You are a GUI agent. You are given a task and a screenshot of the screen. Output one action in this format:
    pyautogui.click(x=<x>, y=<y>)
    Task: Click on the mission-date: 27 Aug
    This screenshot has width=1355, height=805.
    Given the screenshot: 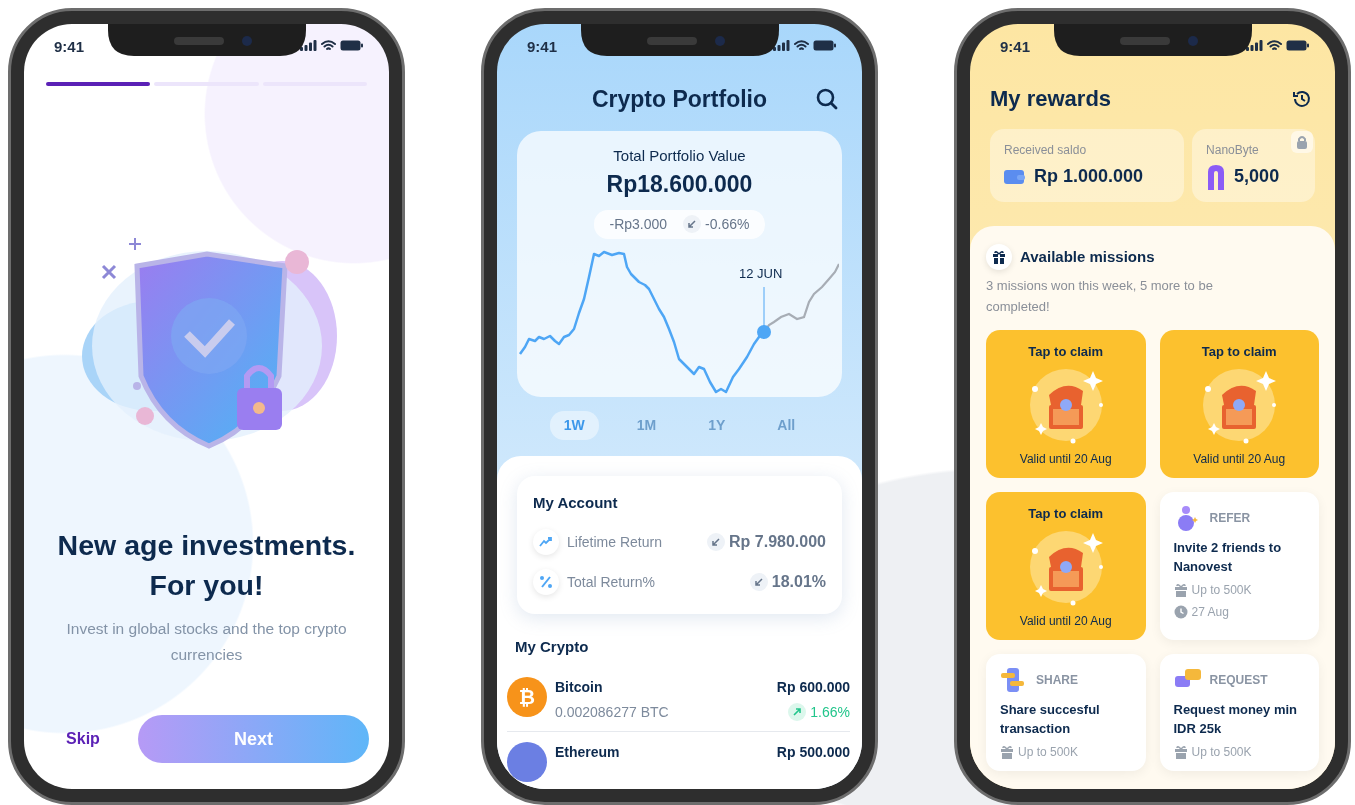 What is the action you would take?
    pyautogui.click(x=1210, y=612)
    